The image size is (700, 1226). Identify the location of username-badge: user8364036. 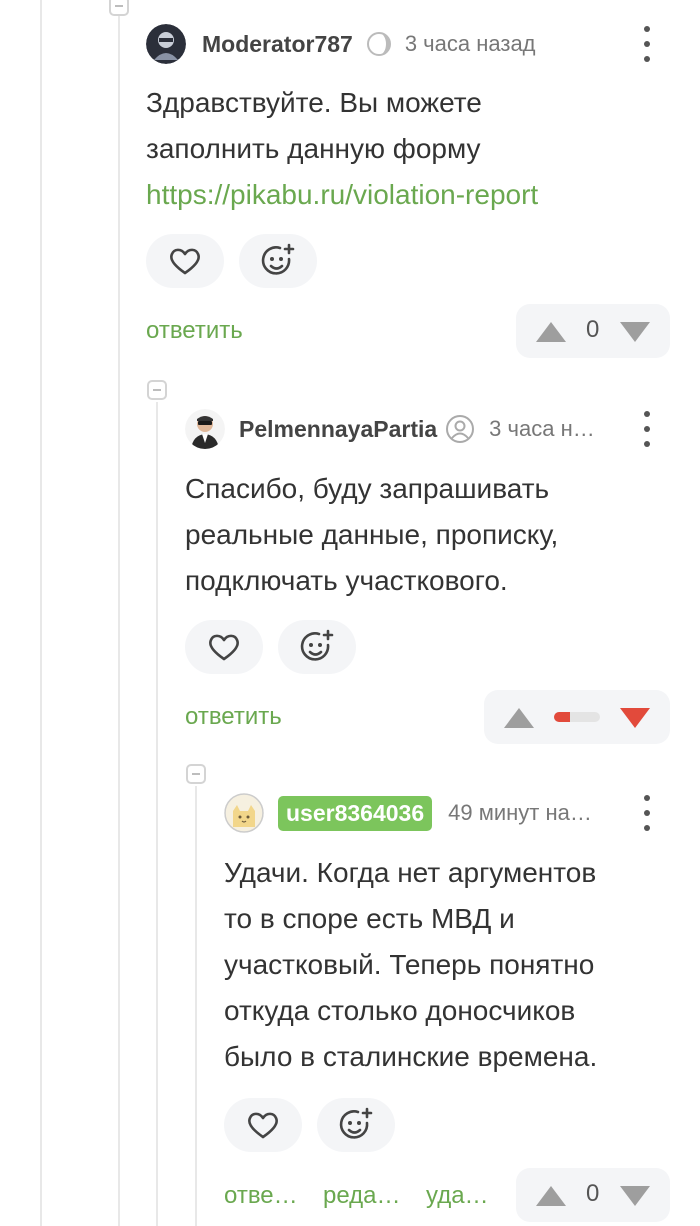
(355, 813).